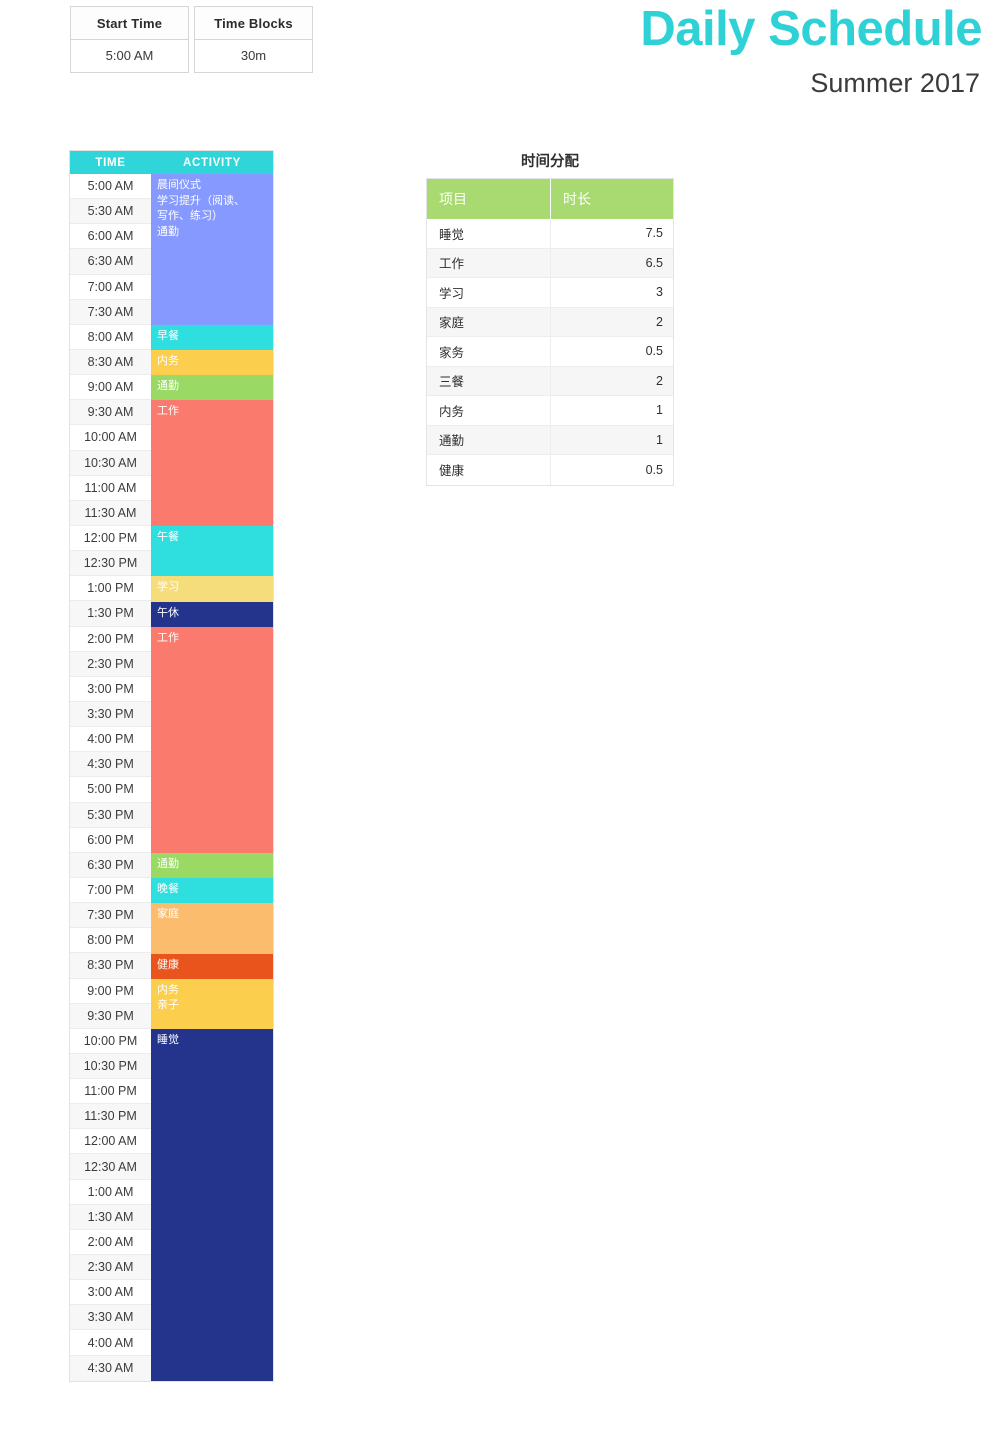 The width and height of the screenshot is (1000, 1430). What do you see at coordinates (110, 187) in the screenshot?
I see `time-row: 5:00 AM` at bounding box center [110, 187].